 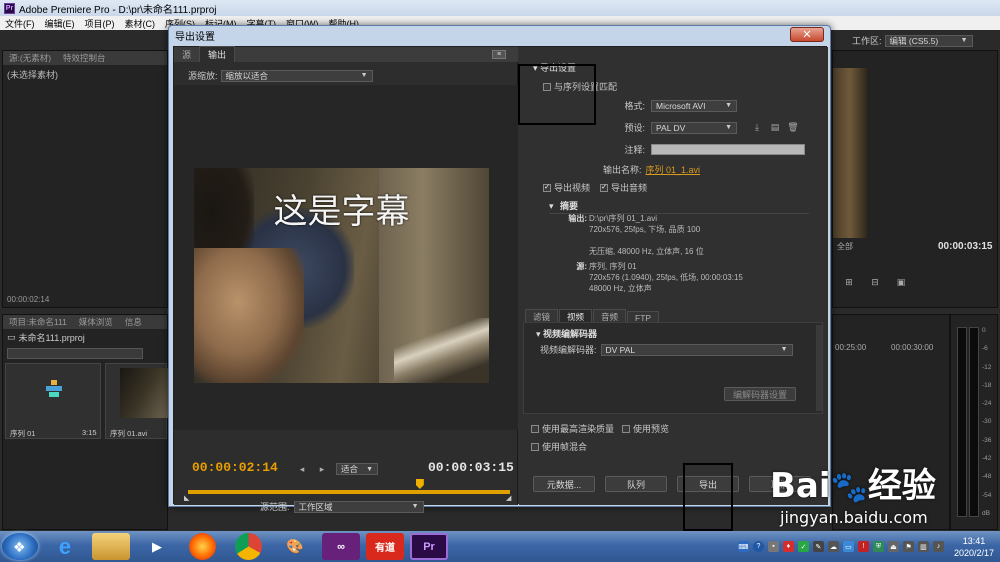 What do you see at coordinates (819, 368) in the screenshot?
I see `settings-scrollbar` at bounding box center [819, 368].